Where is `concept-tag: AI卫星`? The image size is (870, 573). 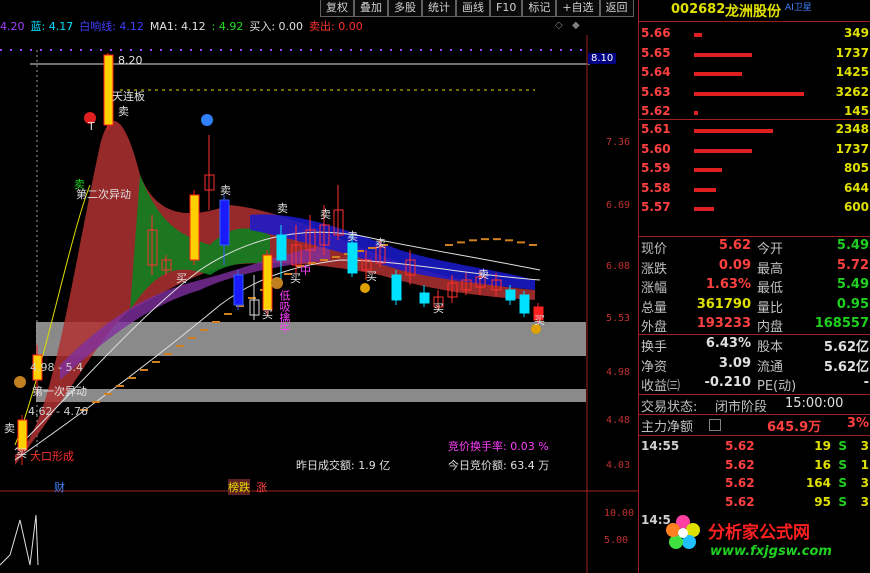 concept-tag: AI卫星 is located at coordinates (798, 6).